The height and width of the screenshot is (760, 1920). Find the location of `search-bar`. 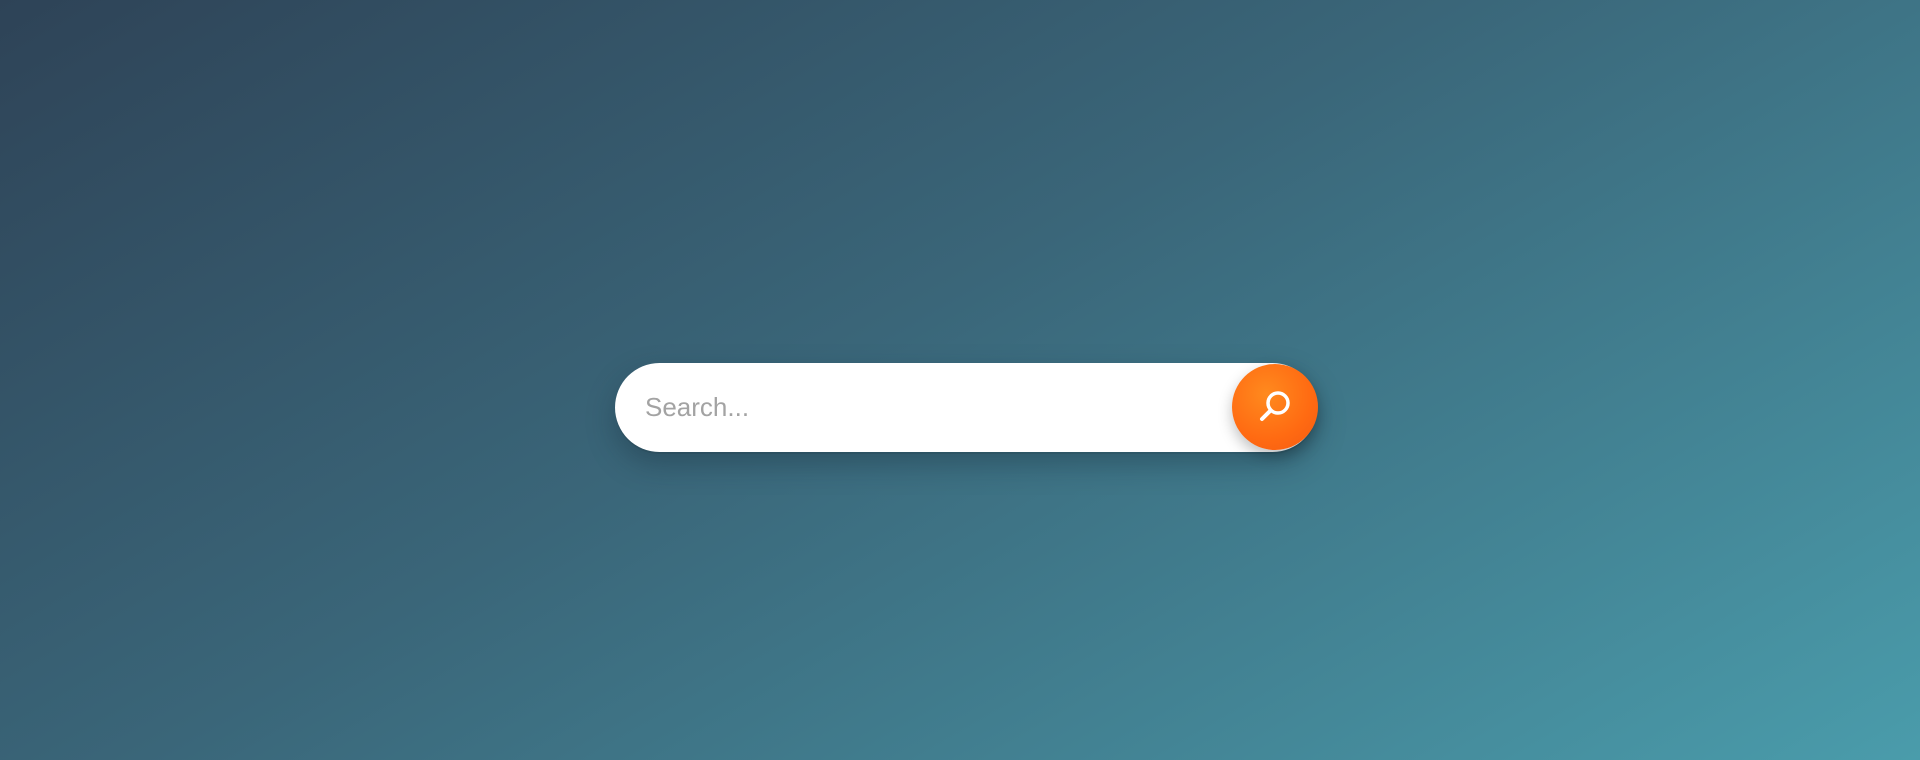

search-bar is located at coordinates (966, 407).